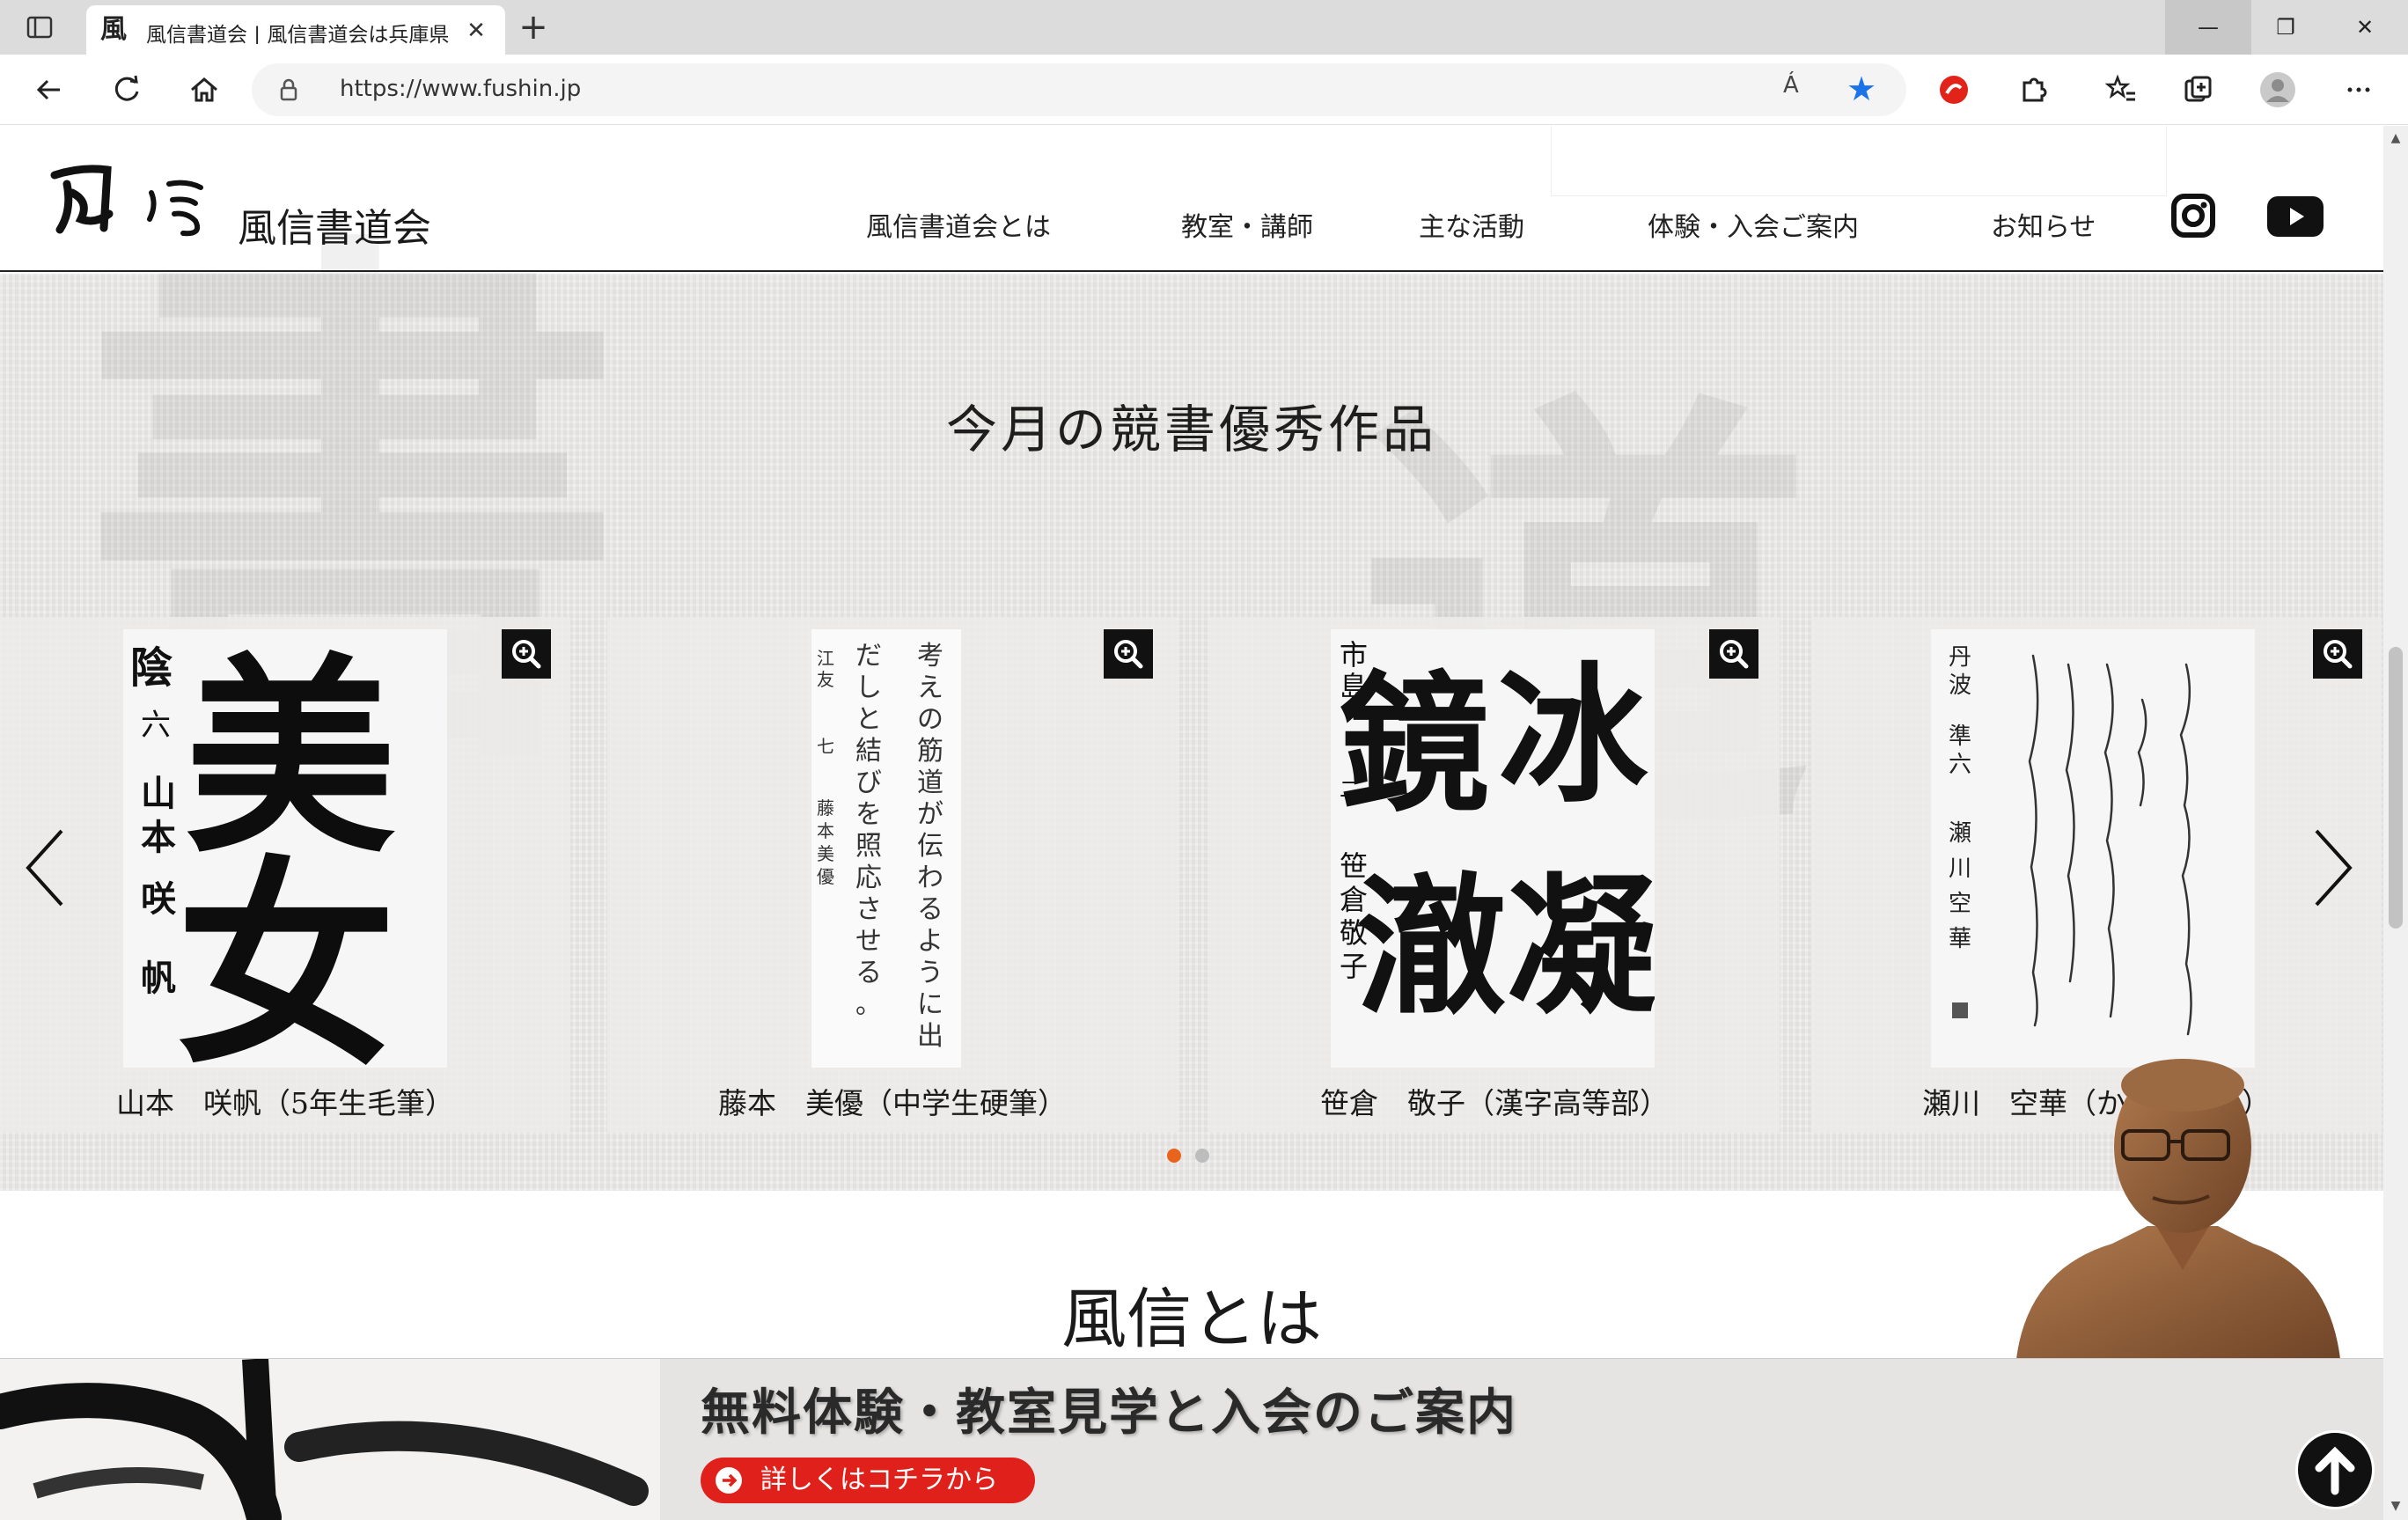 The width and height of the screenshot is (2408, 1520). Describe the element at coordinates (1960, 736) in the screenshot. I see `svg-text: 準` at that location.